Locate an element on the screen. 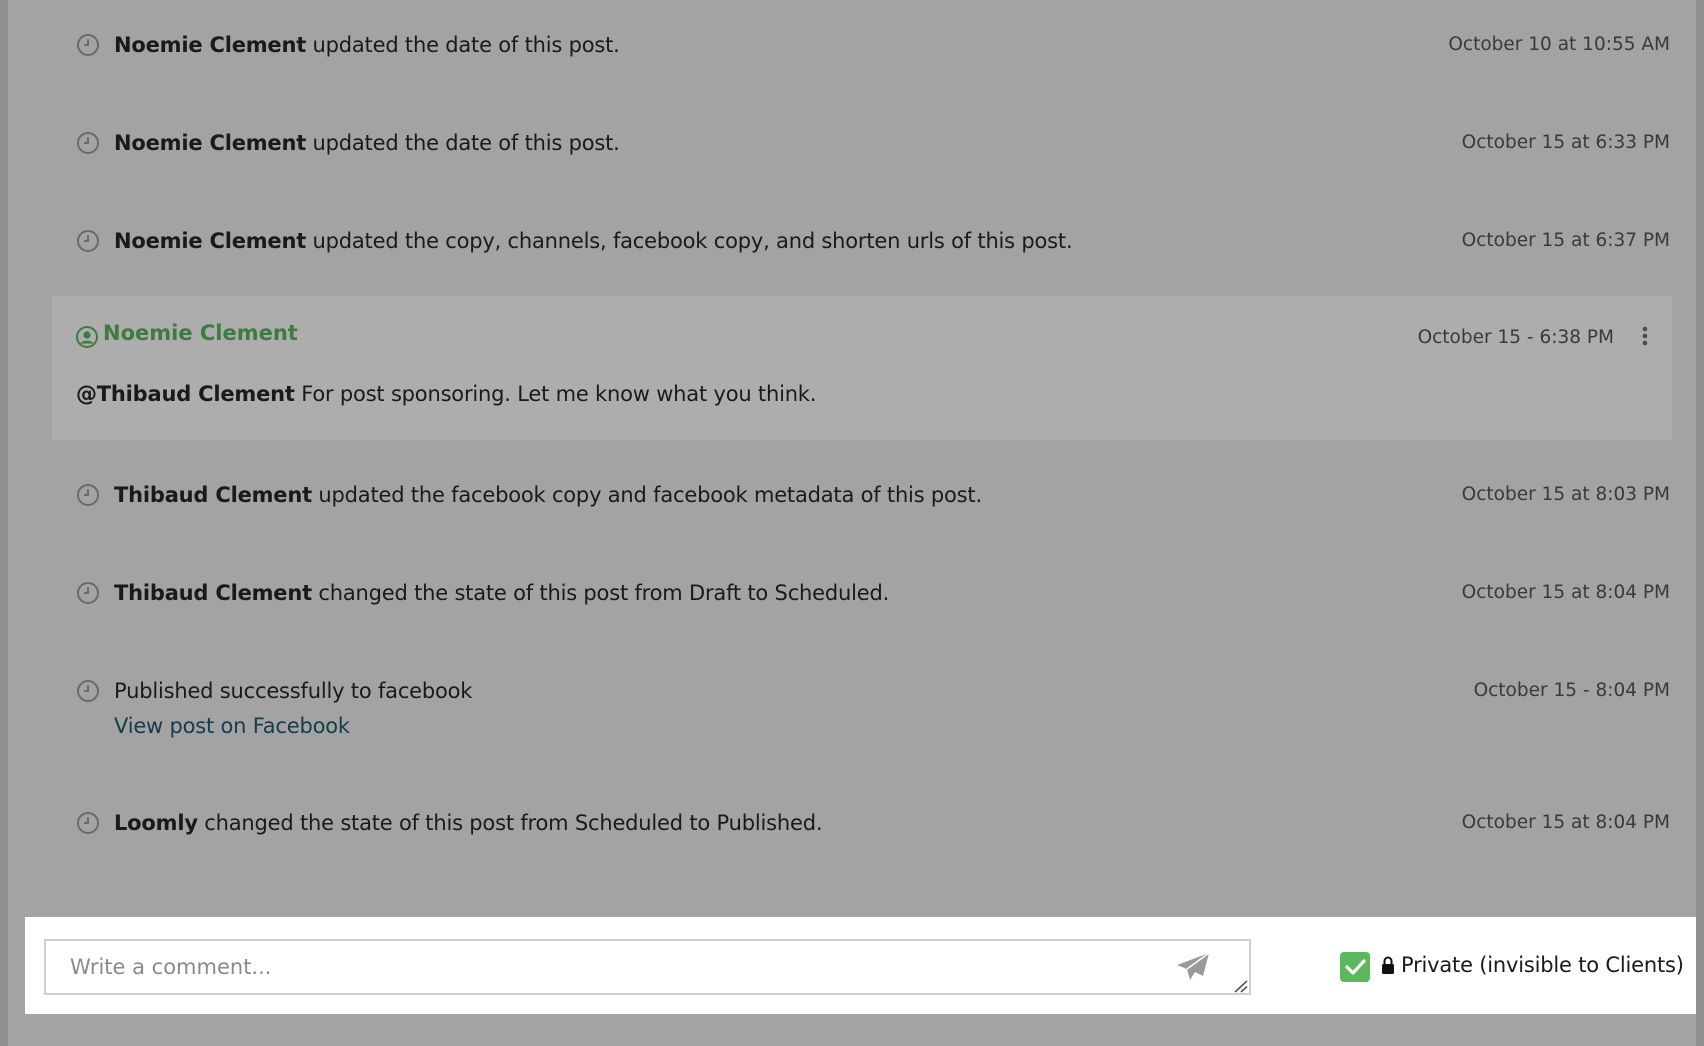 Image resolution: width=1704 pixels, height=1046 pixels. private-label: Private (invisible to Clients) is located at coordinates (1542, 965).